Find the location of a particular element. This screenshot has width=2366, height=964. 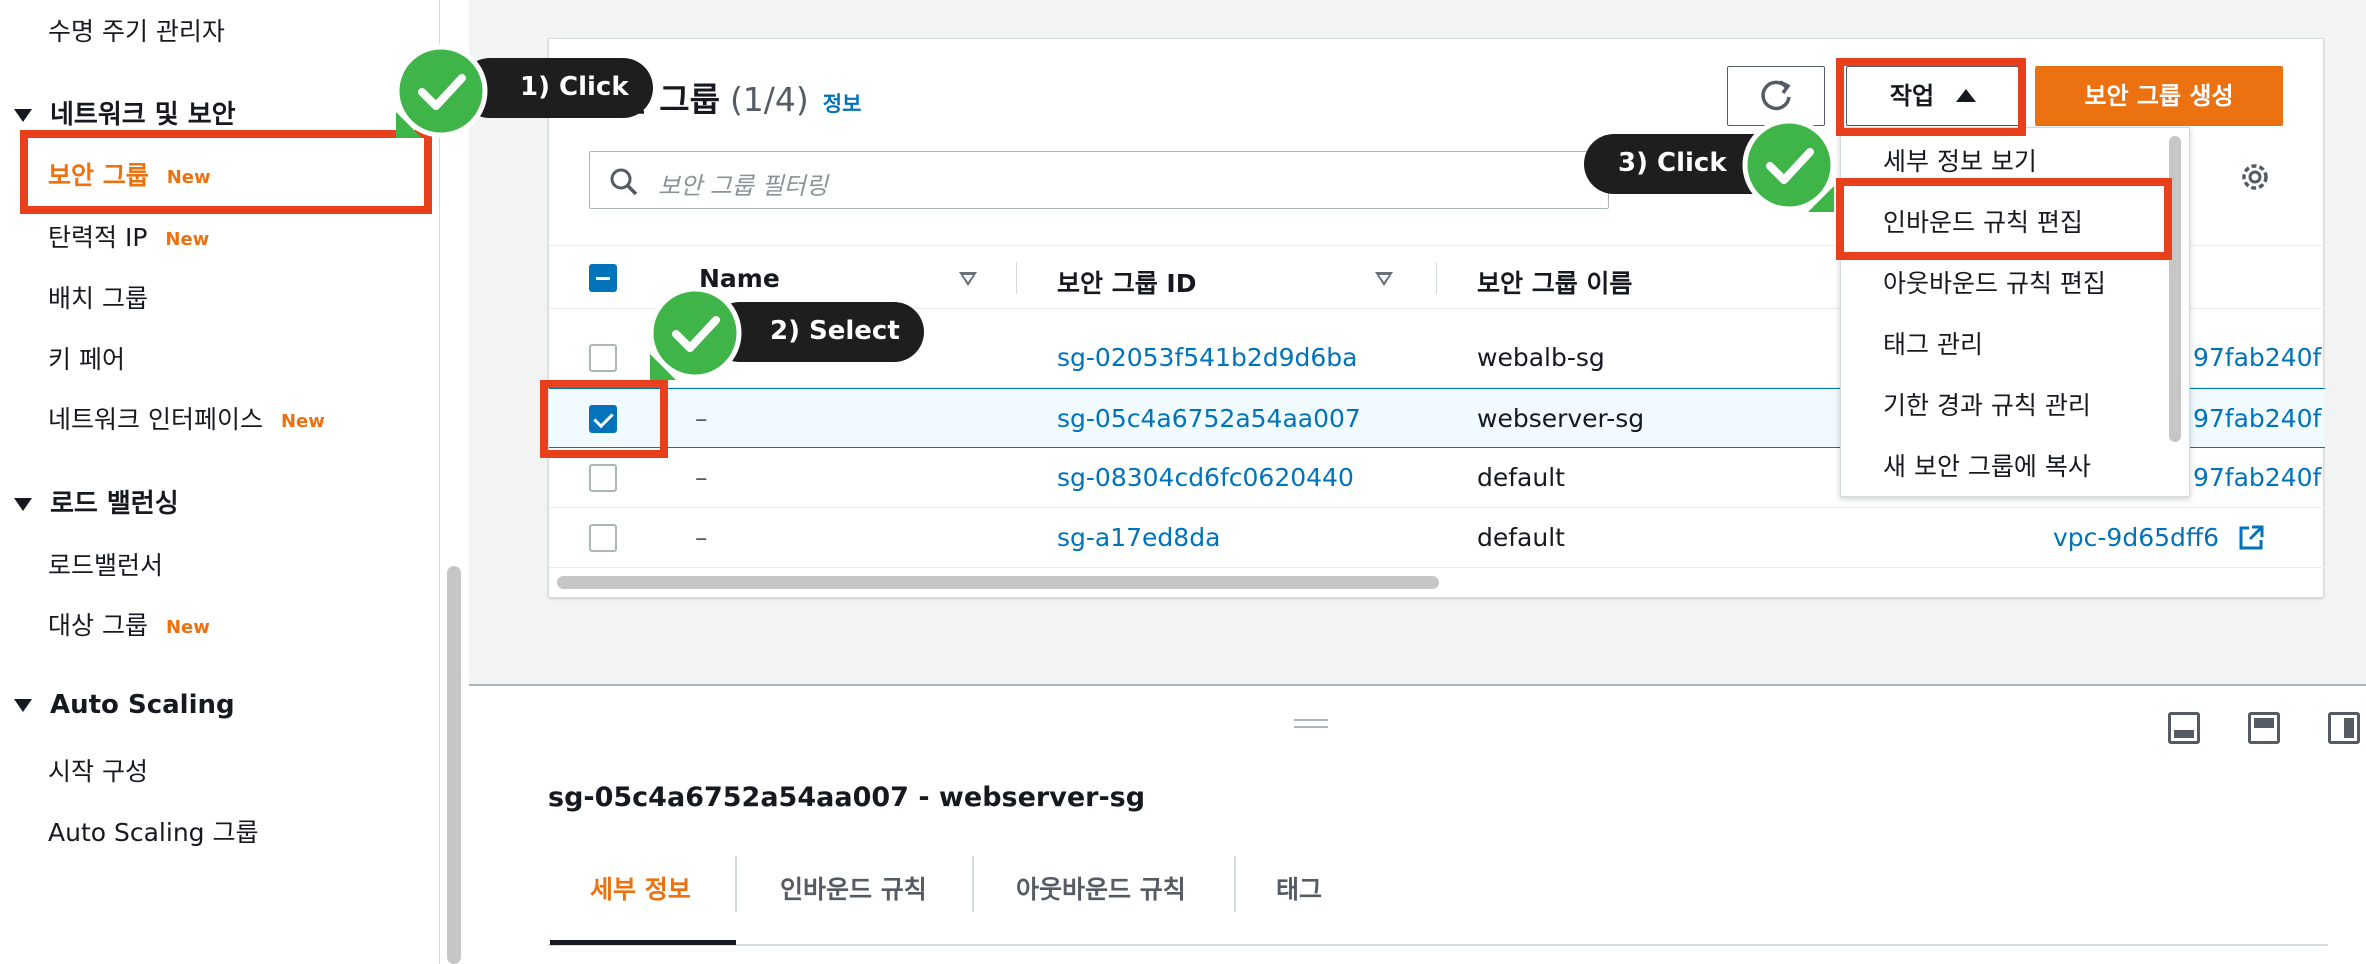

create-security-group-button: 보안 그룹 생성 is located at coordinates (2159, 96).